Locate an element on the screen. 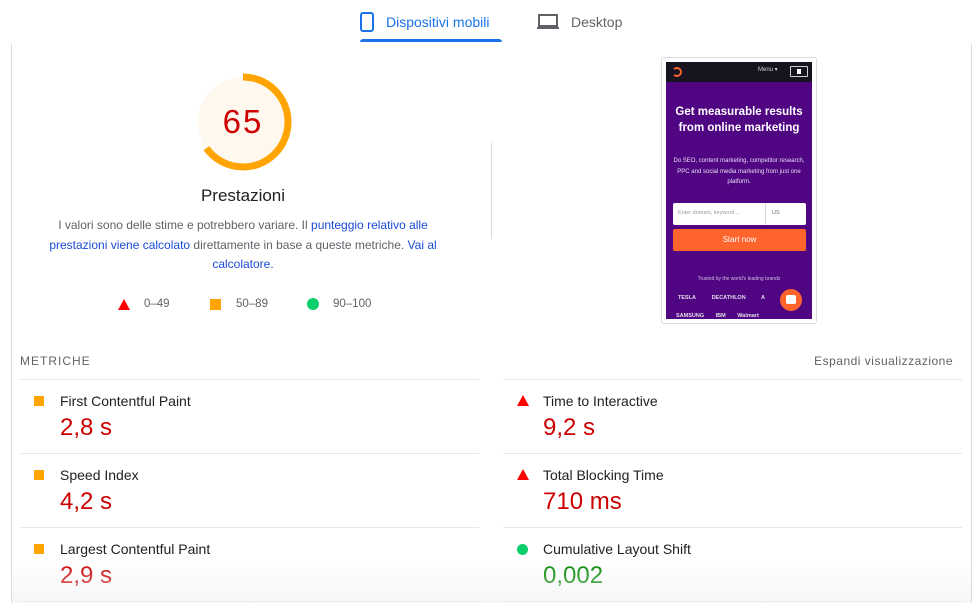 The image size is (974, 603). screenshot-search-input: Enter domain, keyword ... US is located at coordinates (739, 214).